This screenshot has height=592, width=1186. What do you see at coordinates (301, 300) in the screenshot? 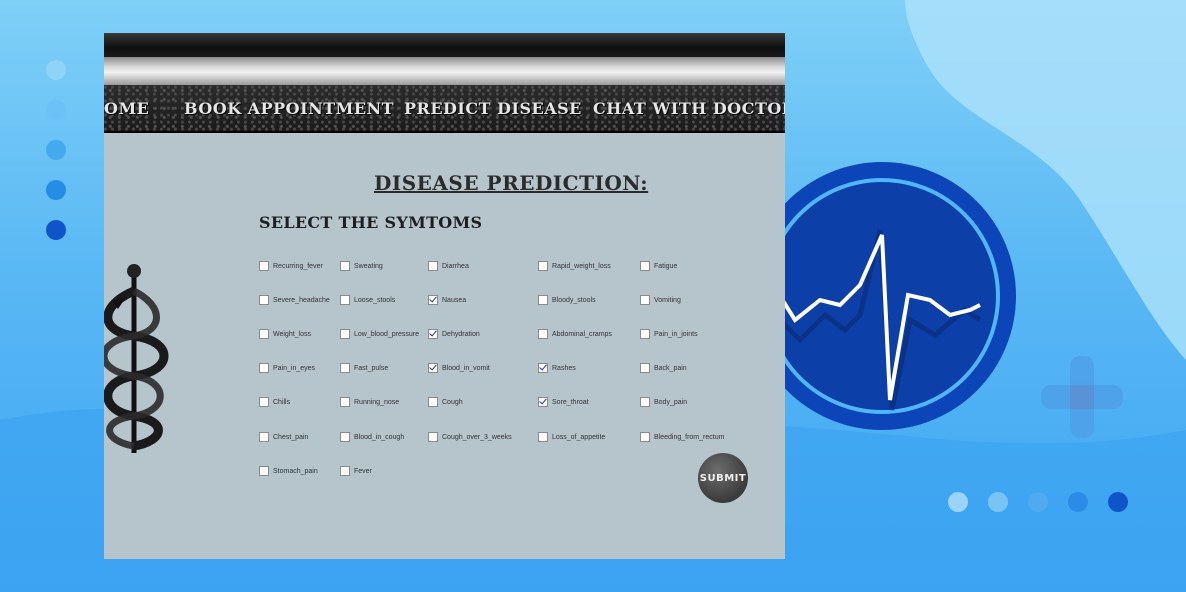
I see `symptom-label: Severe_headache` at bounding box center [301, 300].